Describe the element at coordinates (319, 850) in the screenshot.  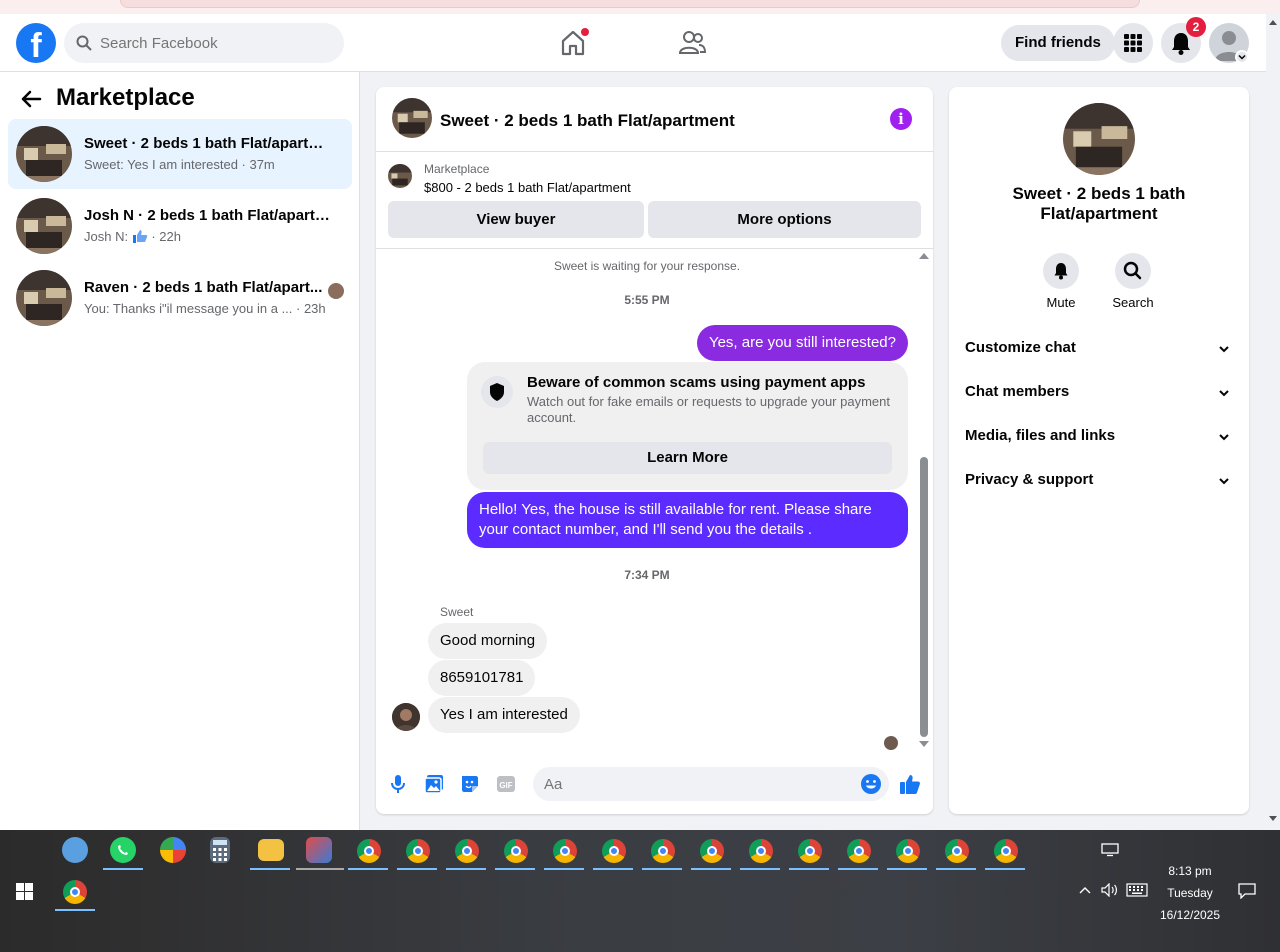
I see `snipping-tool-icon` at that location.